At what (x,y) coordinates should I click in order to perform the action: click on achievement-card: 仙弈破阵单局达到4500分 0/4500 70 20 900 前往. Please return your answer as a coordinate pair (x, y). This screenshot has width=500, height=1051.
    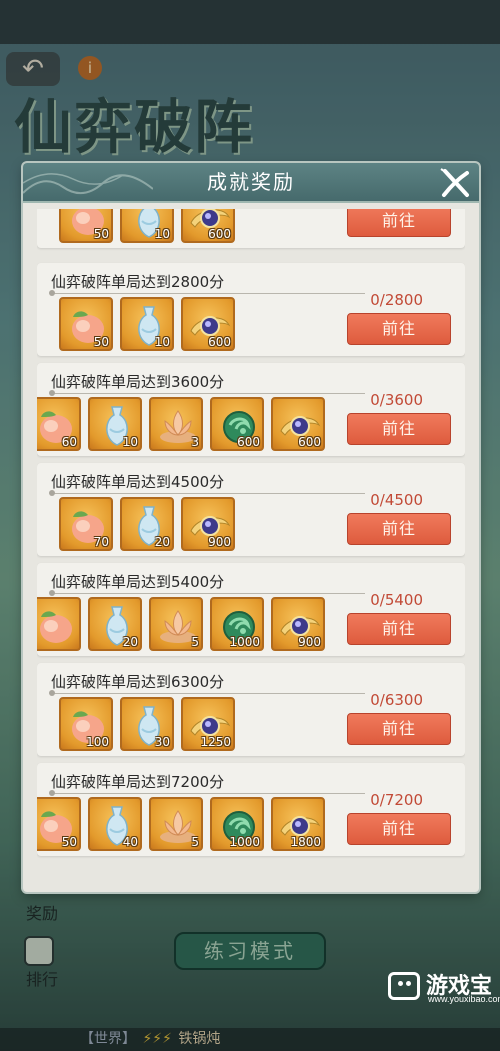
    Looking at the image, I should click on (251, 509).